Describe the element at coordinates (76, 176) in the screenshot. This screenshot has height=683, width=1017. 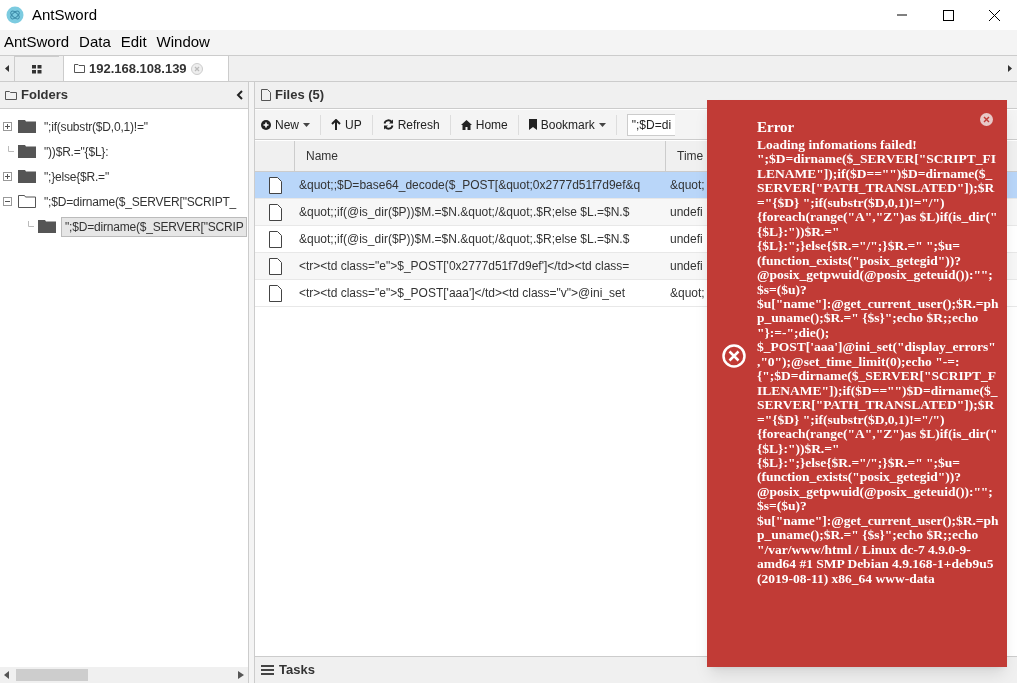
I see `folder-item: ";}else{$R.="` at that location.